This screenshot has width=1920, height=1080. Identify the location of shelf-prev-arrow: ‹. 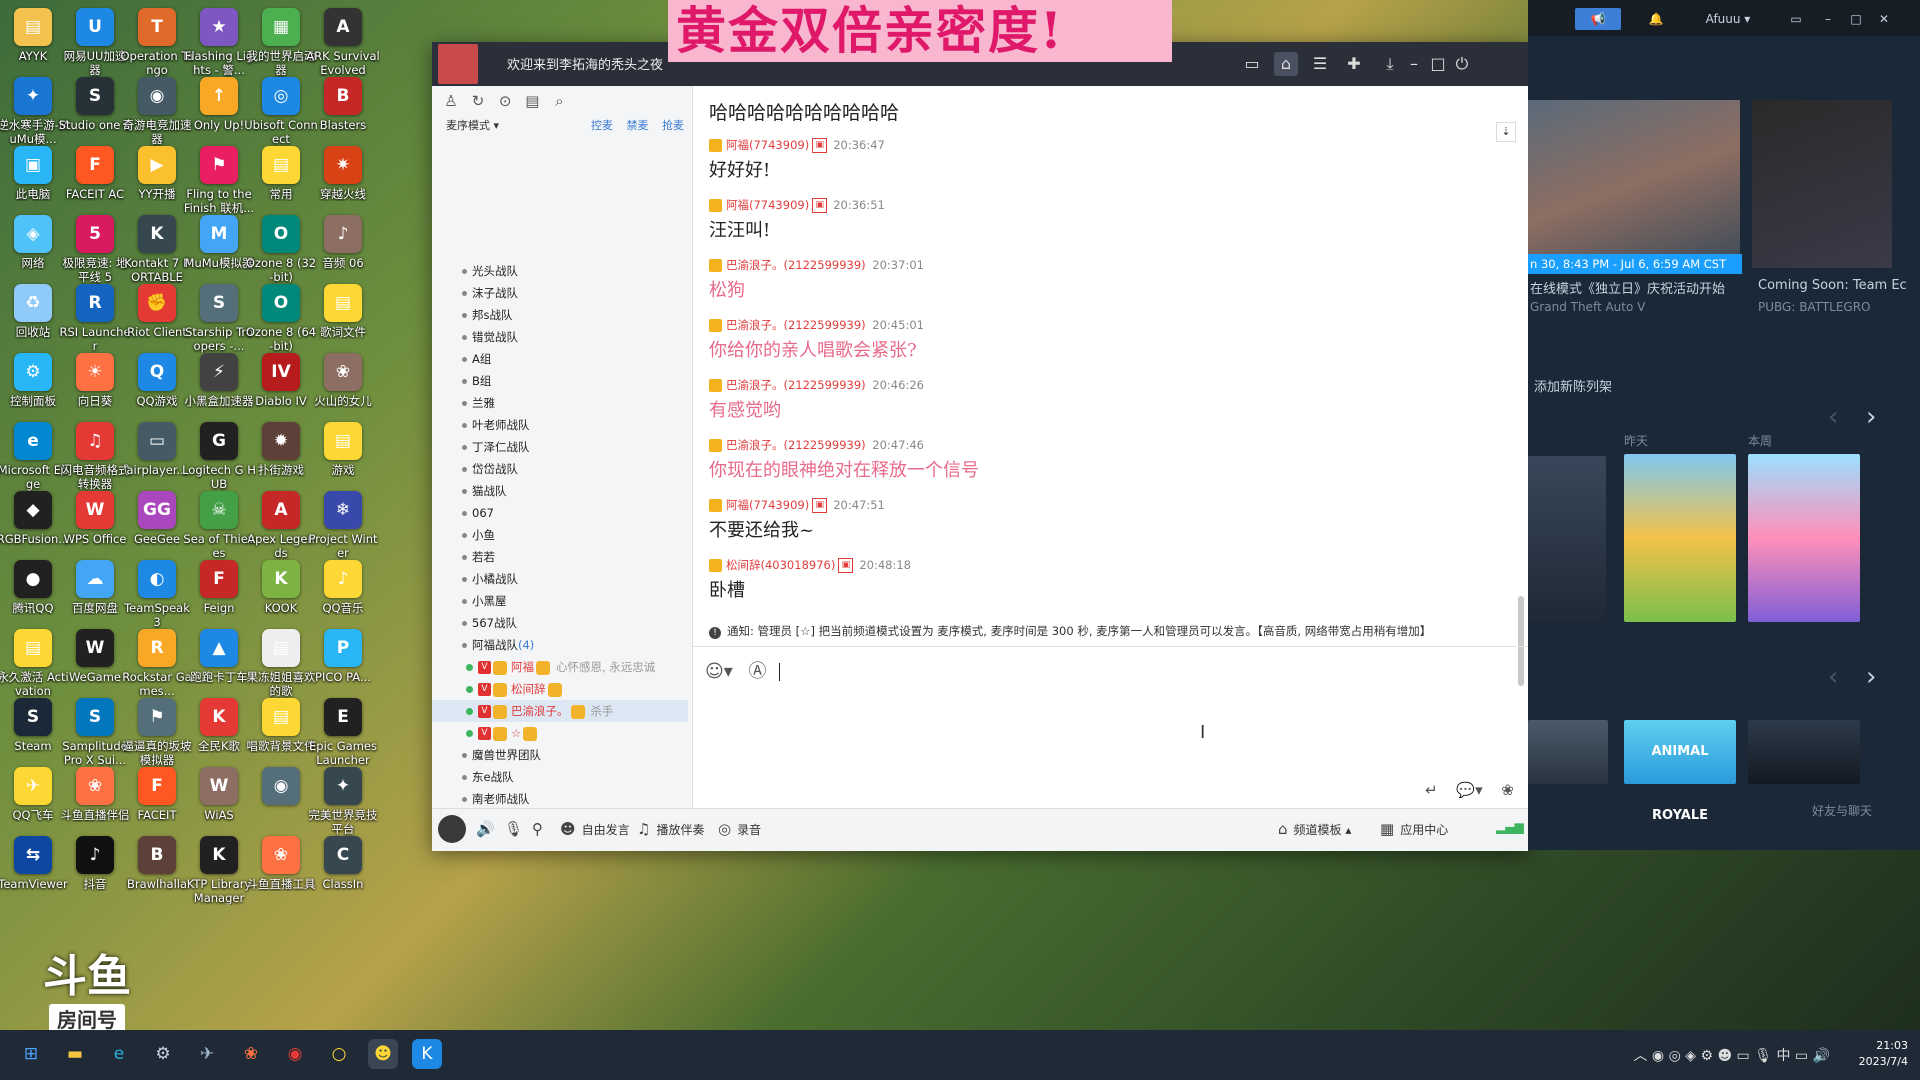
(1833, 417).